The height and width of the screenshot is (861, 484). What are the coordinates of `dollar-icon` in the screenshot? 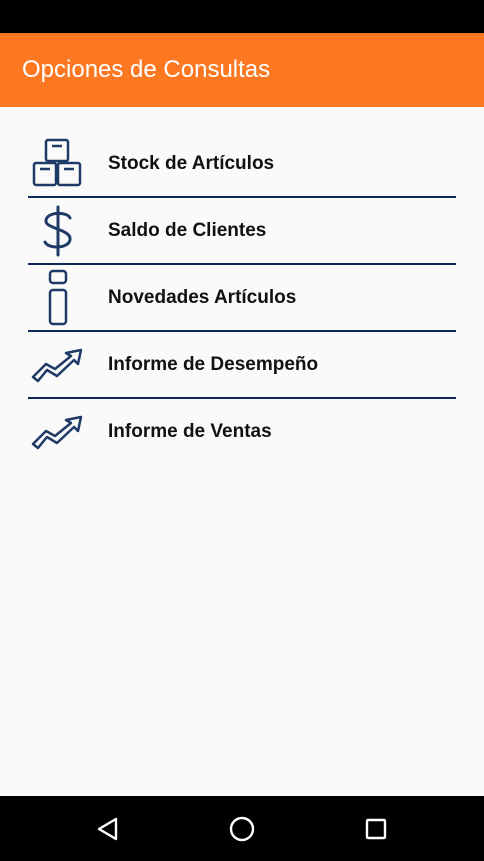 It's located at (58, 230).